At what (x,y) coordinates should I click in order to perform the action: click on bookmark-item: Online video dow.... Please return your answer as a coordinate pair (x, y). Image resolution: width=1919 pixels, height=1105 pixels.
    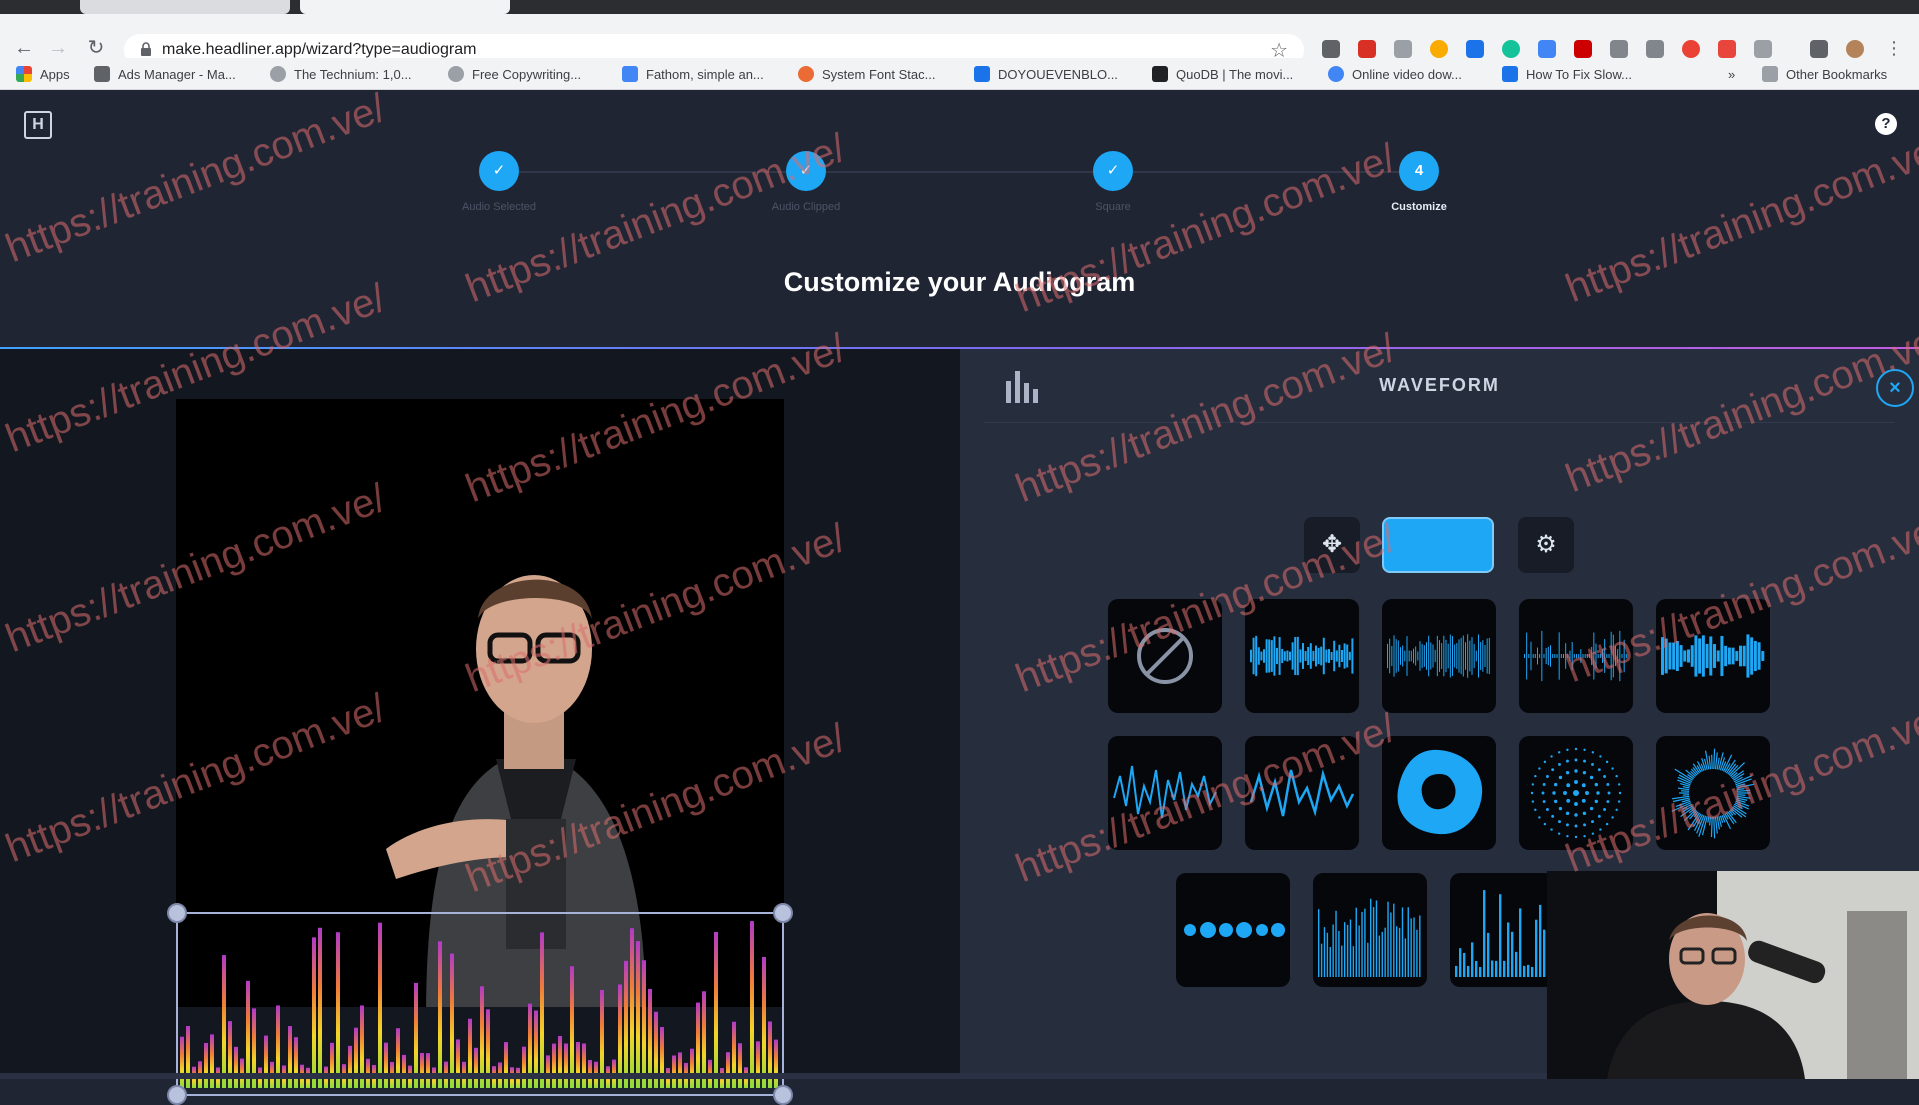
    Looking at the image, I should click on (1395, 74).